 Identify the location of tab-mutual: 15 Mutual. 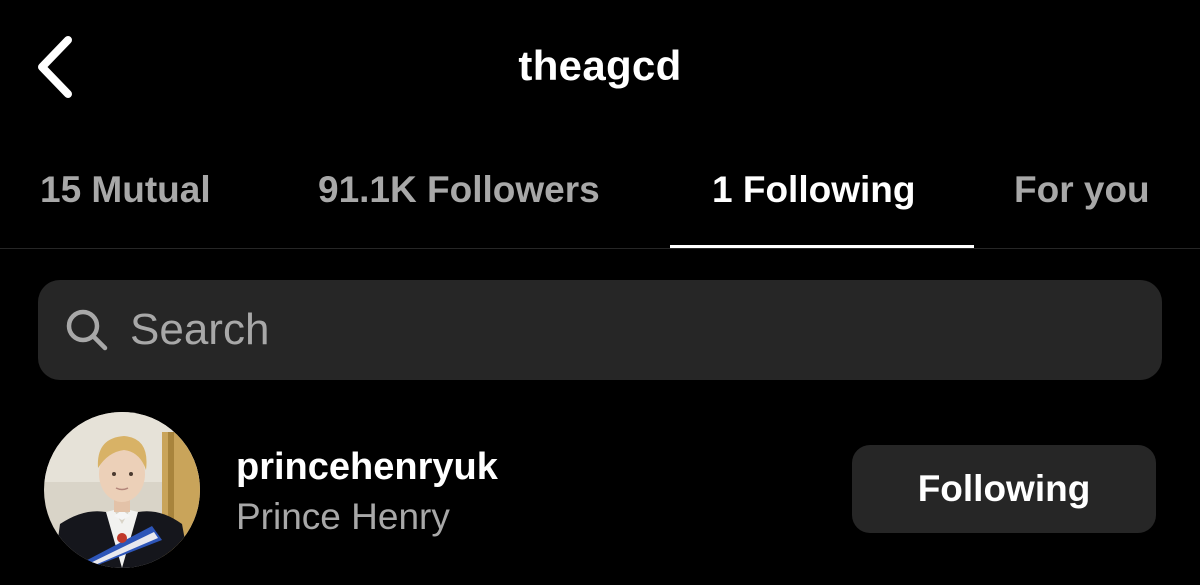
(125, 190).